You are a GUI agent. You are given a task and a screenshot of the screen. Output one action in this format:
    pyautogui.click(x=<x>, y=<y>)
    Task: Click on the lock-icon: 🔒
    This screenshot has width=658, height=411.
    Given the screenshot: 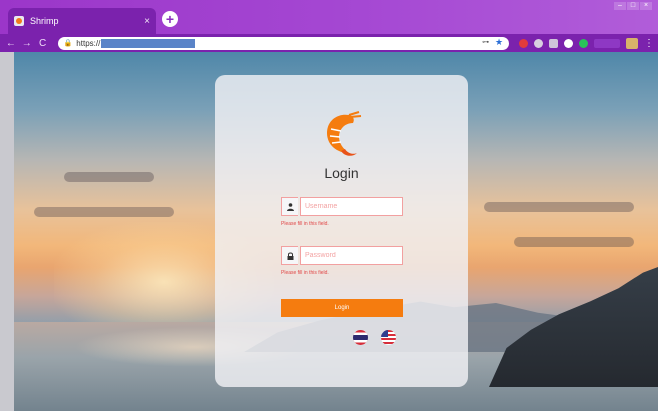 What is the action you would take?
    pyautogui.click(x=68, y=43)
    